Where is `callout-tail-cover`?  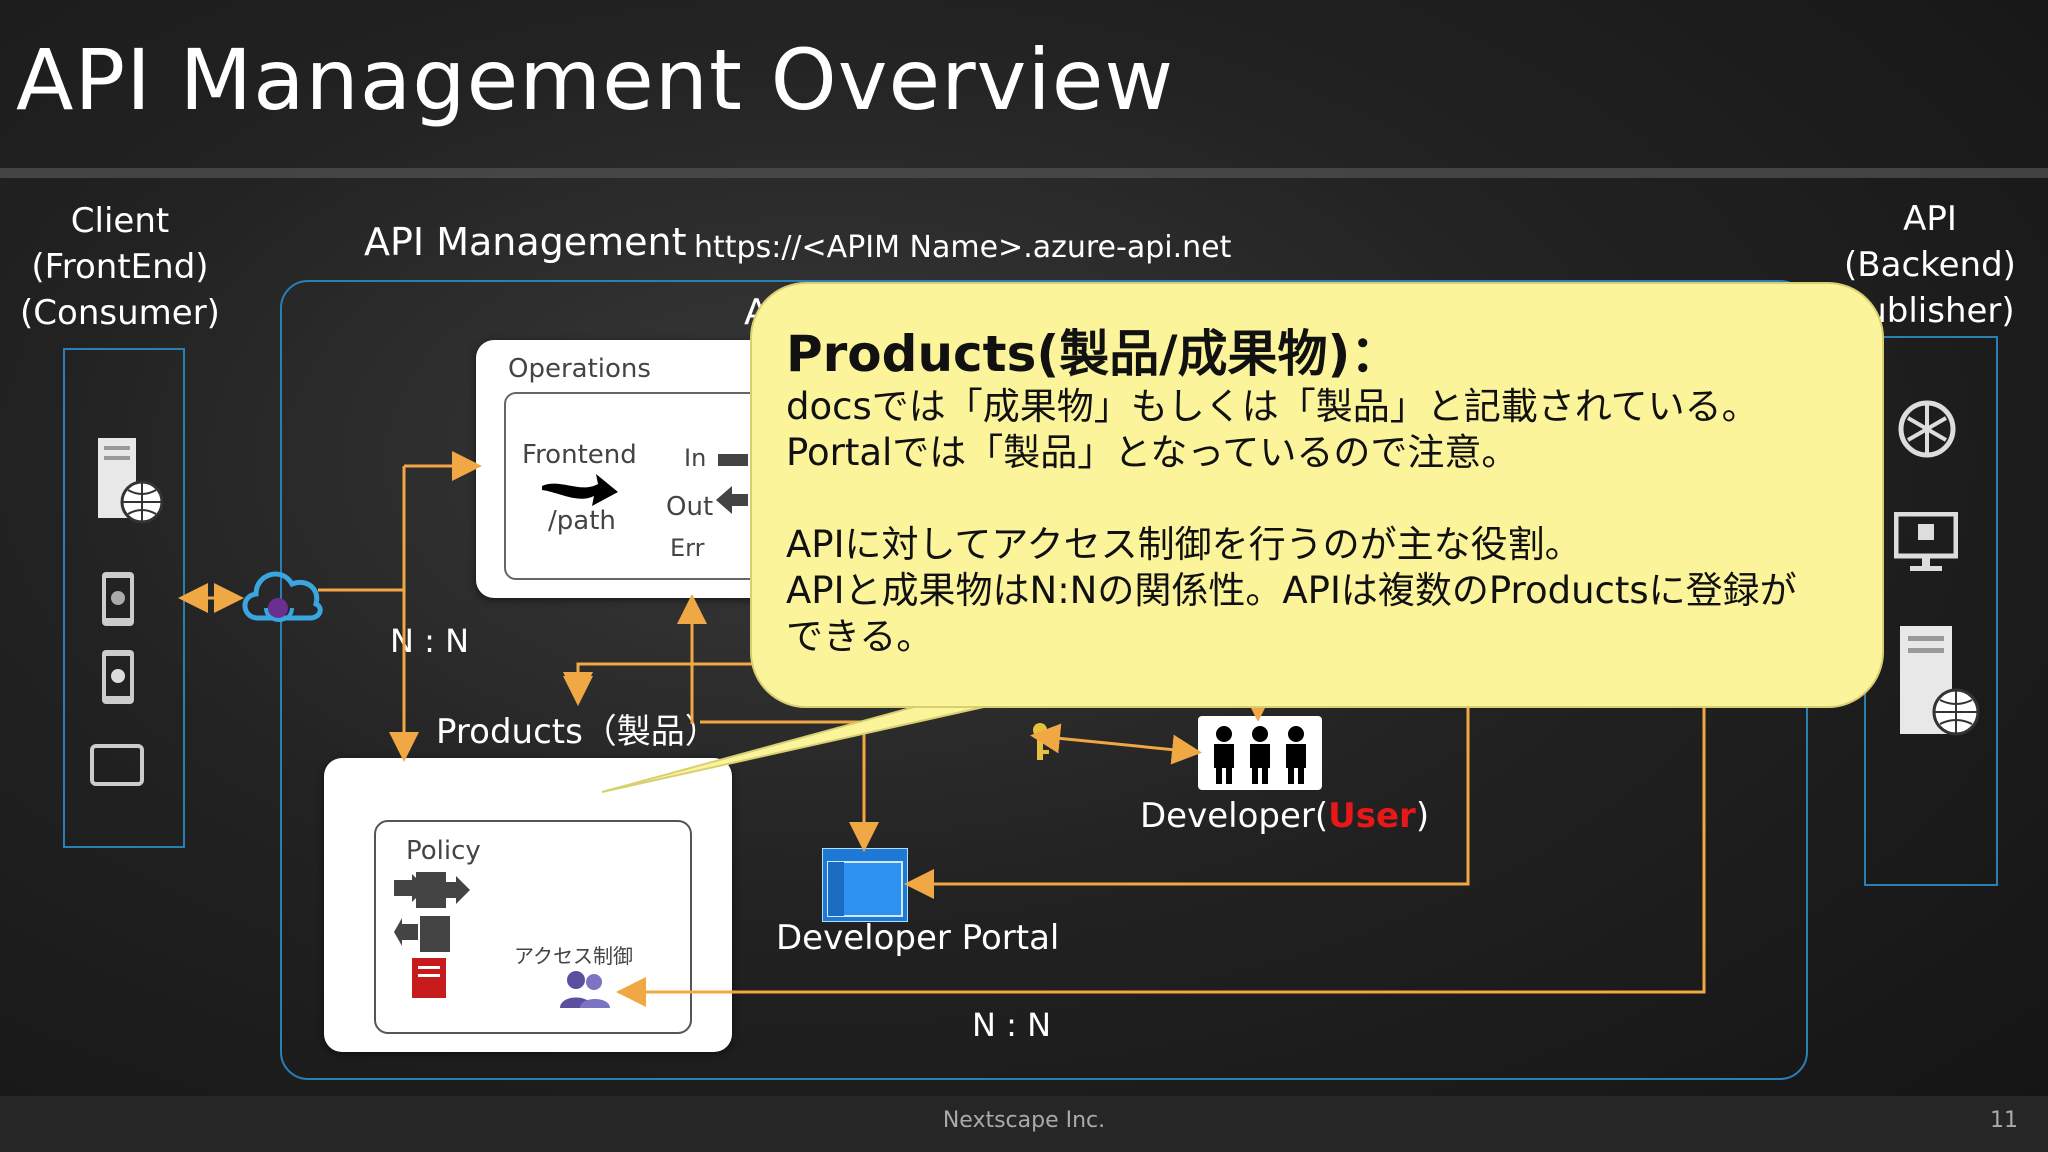 callout-tail-cover is located at coordinates (1000, 698).